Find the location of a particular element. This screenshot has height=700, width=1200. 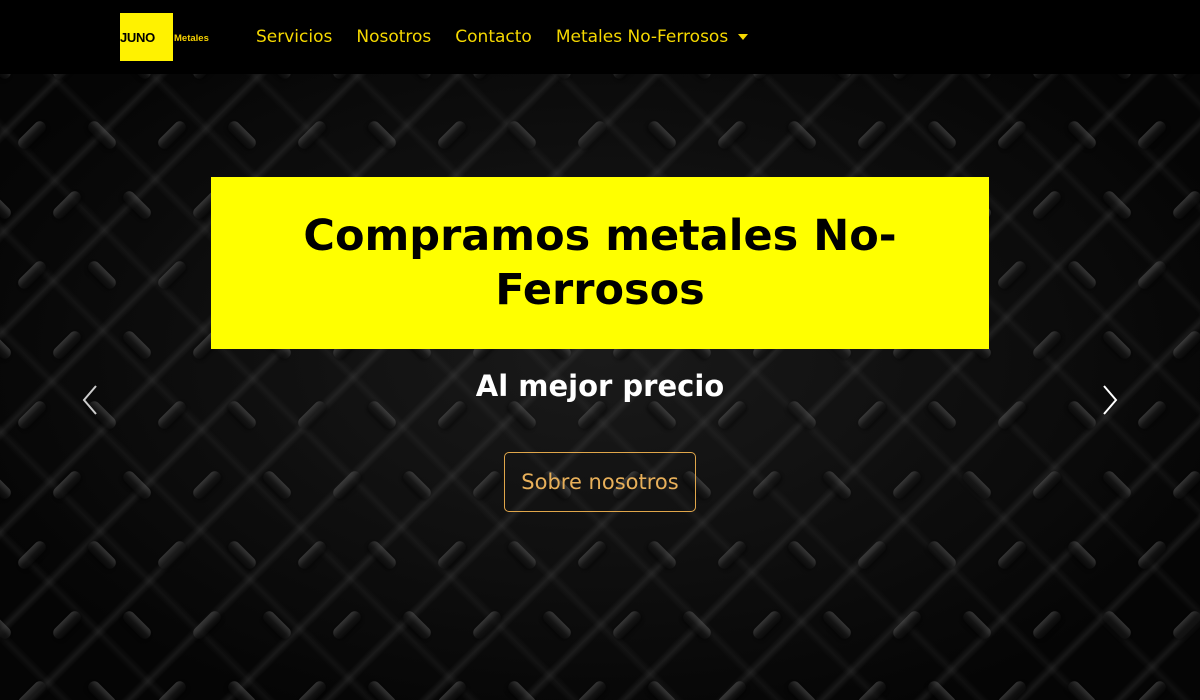

nav-dropdown-metales-no-ferrosos: Metales No-Ferrosos is located at coordinates (652, 37).